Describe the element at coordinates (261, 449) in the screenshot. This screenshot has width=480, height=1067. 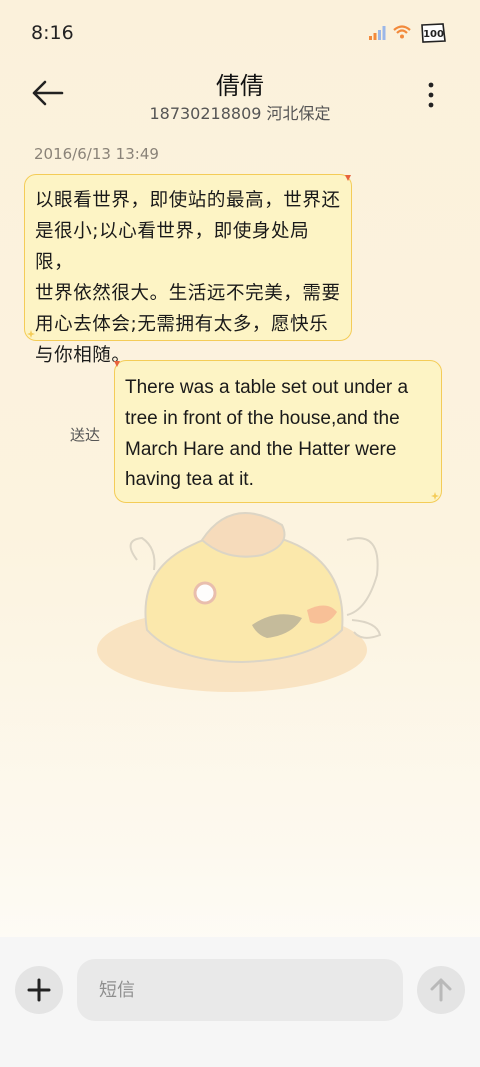
I see `message-line: March Hare and the Hatter were` at that location.